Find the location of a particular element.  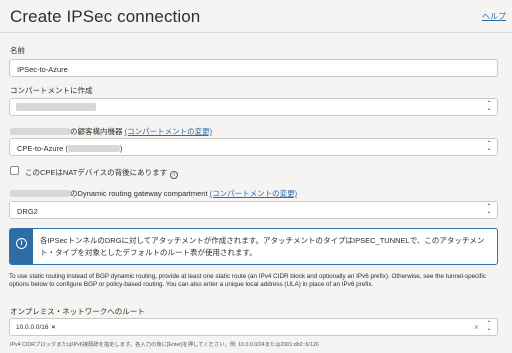

nat-checkbox-text: このCPEはNATデバイスの背後にあります is located at coordinates (96, 172).